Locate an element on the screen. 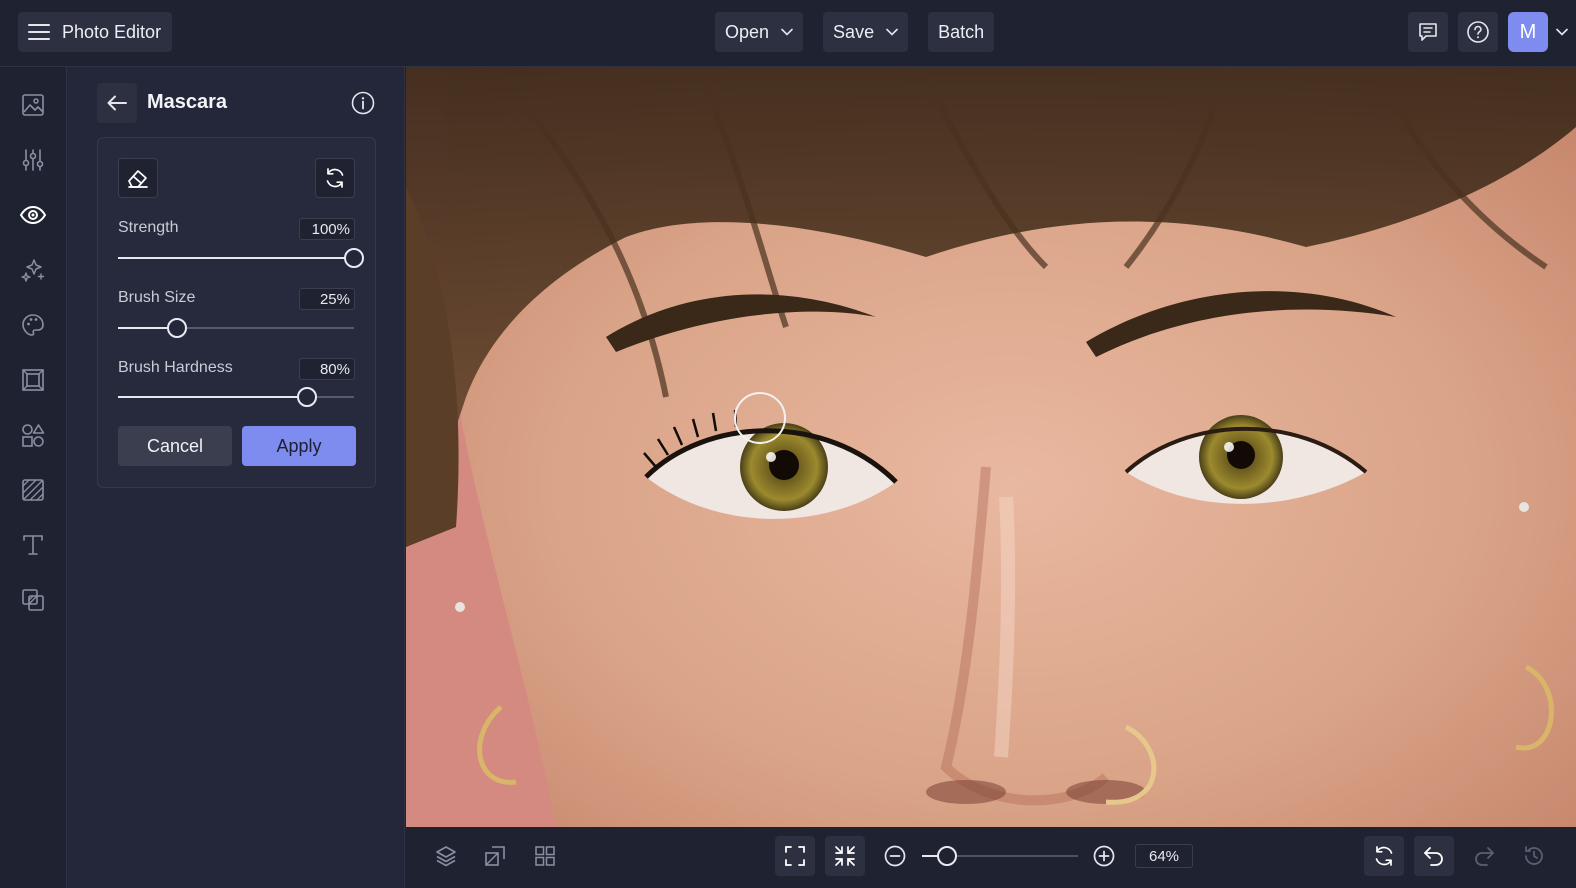 The image size is (1576, 888). top-bar: Photo Editor Open Save Batch M is located at coordinates (788, 33).